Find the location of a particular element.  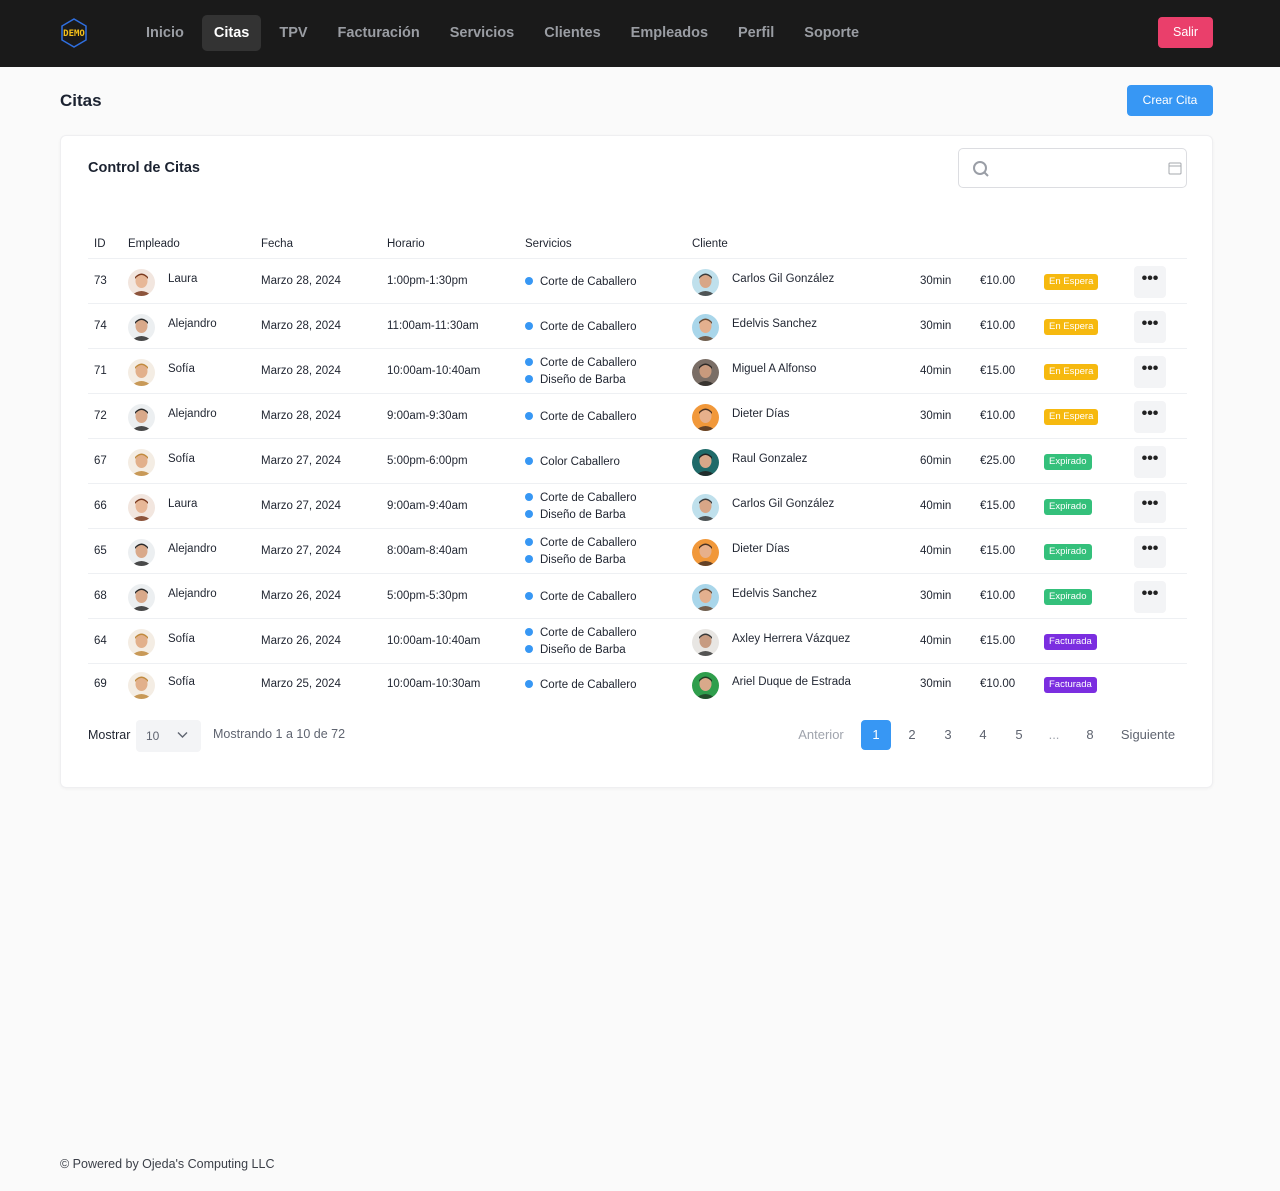

header-id: ID is located at coordinates (100, 244).